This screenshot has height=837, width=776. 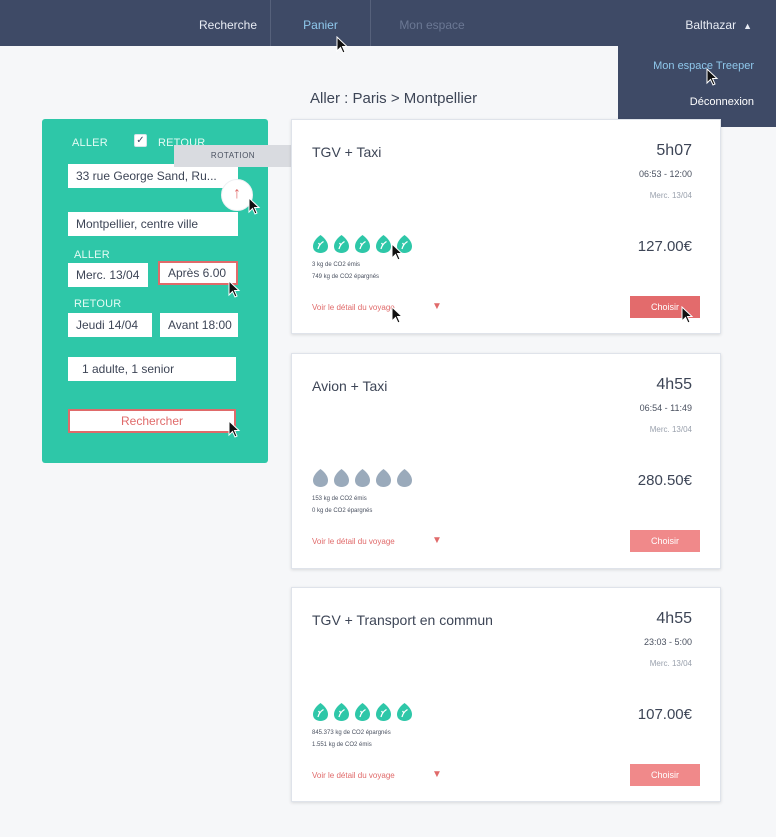 What do you see at coordinates (90, 143) in the screenshot?
I see `aller-toggle-label: ALLER` at bounding box center [90, 143].